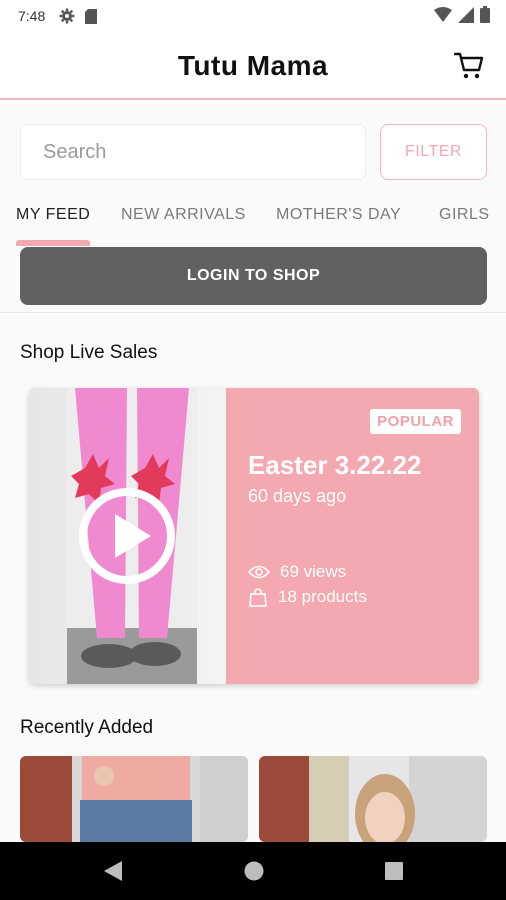 Image resolution: width=506 pixels, height=900 pixels. Describe the element at coordinates (322, 596) in the screenshot. I see `products-count: 18 products` at that location.